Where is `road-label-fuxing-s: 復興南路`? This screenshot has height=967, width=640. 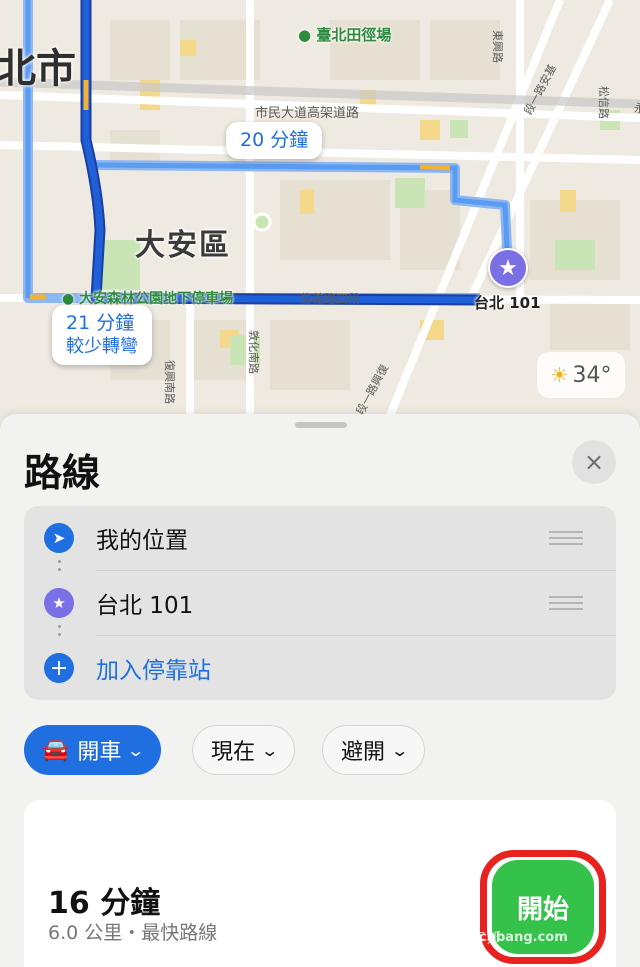 road-label-fuxing-s: 復興南路 is located at coordinates (169, 382).